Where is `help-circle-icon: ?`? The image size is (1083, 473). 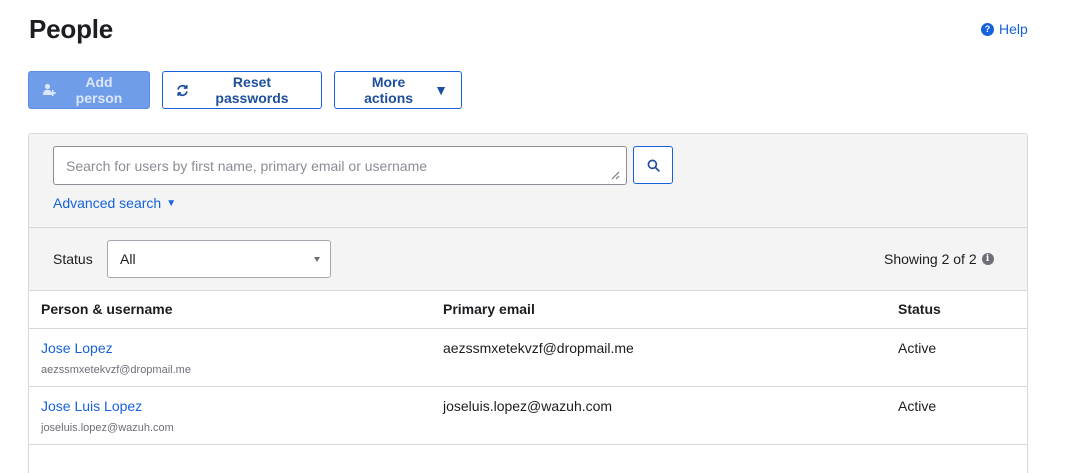 help-circle-icon: ? is located at coordinates (987, 29).